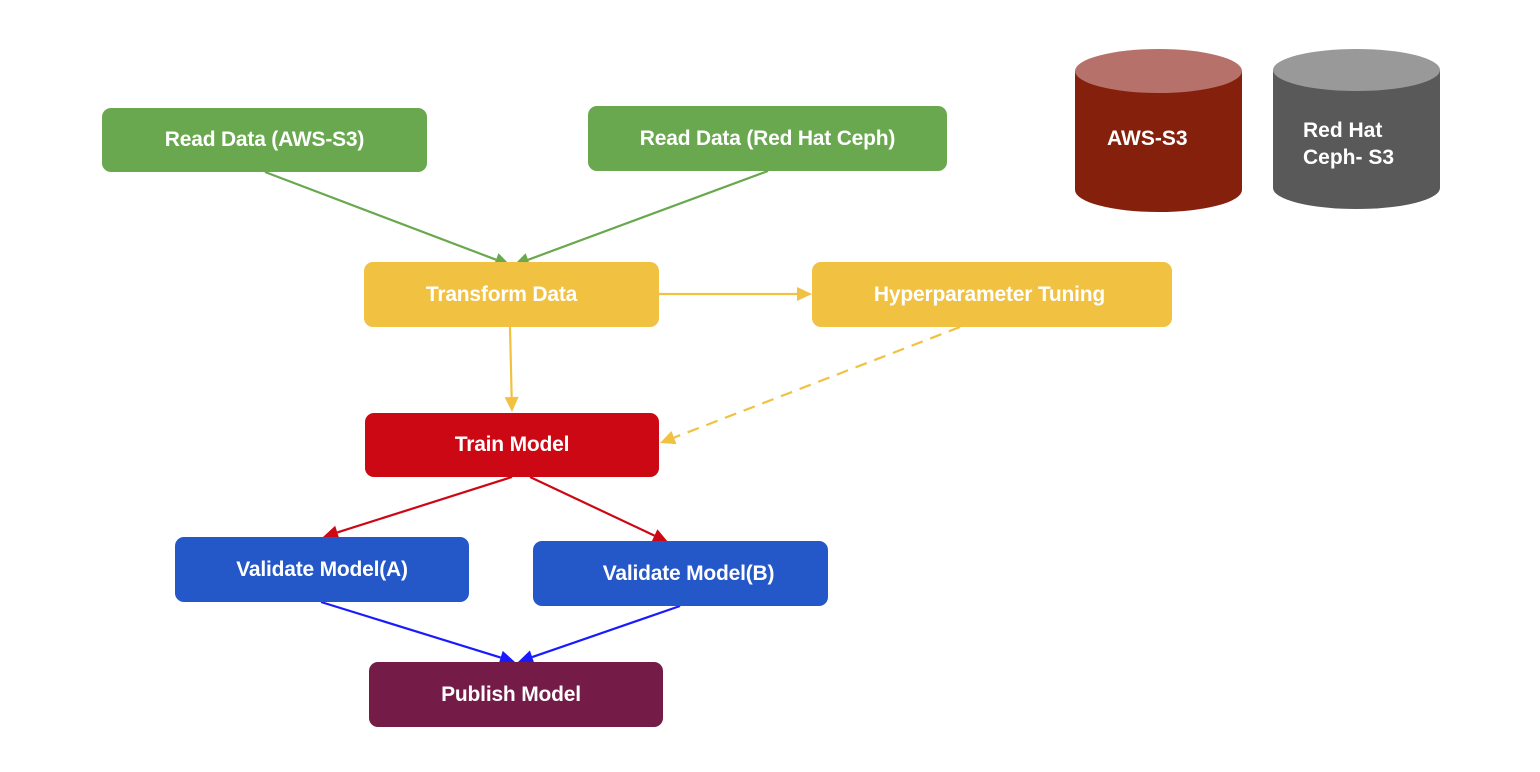 This screenshot has height=772, width=1540. I want to click on validate-model-a-node: Validate Model(A), so click(322, 569).